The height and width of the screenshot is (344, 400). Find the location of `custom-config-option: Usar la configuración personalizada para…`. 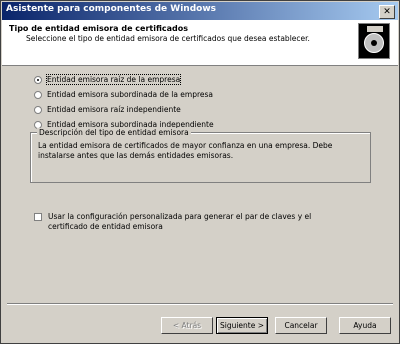

custom-config-option: Usar la configuración personalizada para… is located at coordinates (191, 222).